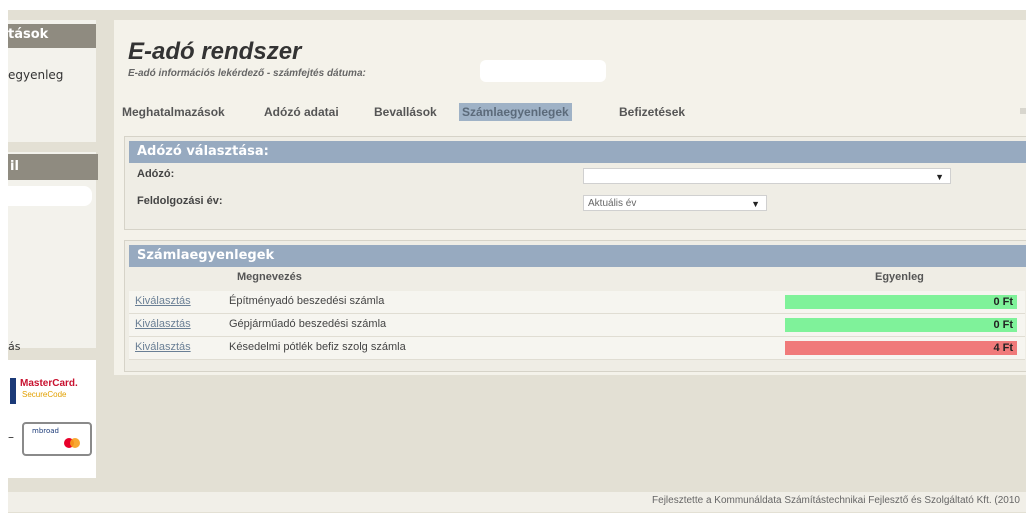  What do you see at coordinates (308, 324) in the screenshot?
I see `account-name: Gépjárműadó beszedési számla` at bounding box center [308, 324].